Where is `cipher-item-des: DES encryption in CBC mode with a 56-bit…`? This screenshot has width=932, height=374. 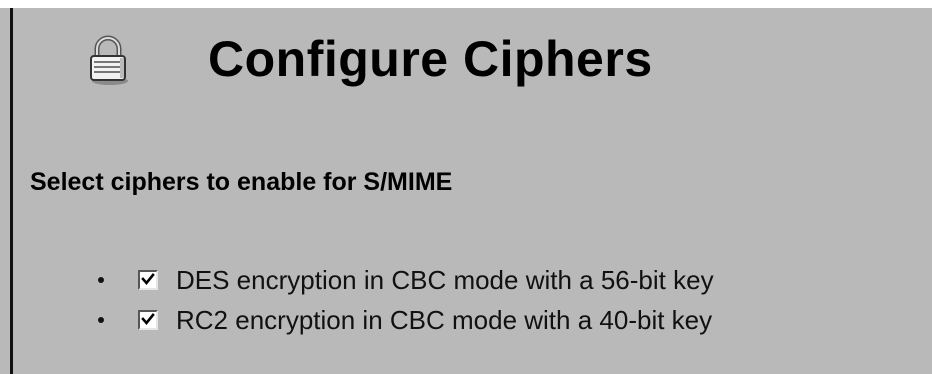
cipher-item-des: DES encryption in CBC mode with a 56-bit… is located at coordinates (406, 280).